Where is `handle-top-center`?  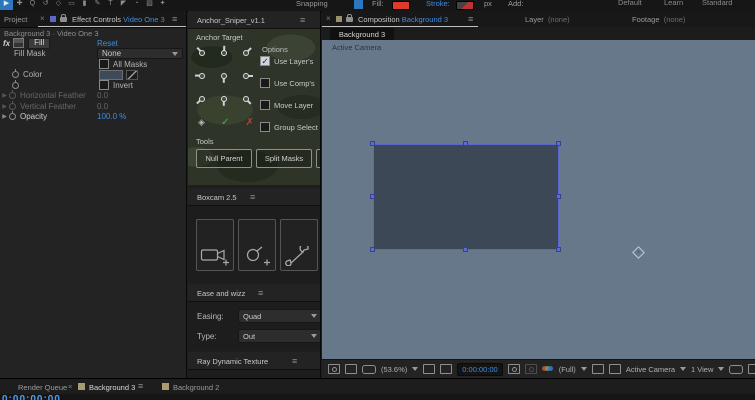
handle-top-center is located at coordinates (465, 143).